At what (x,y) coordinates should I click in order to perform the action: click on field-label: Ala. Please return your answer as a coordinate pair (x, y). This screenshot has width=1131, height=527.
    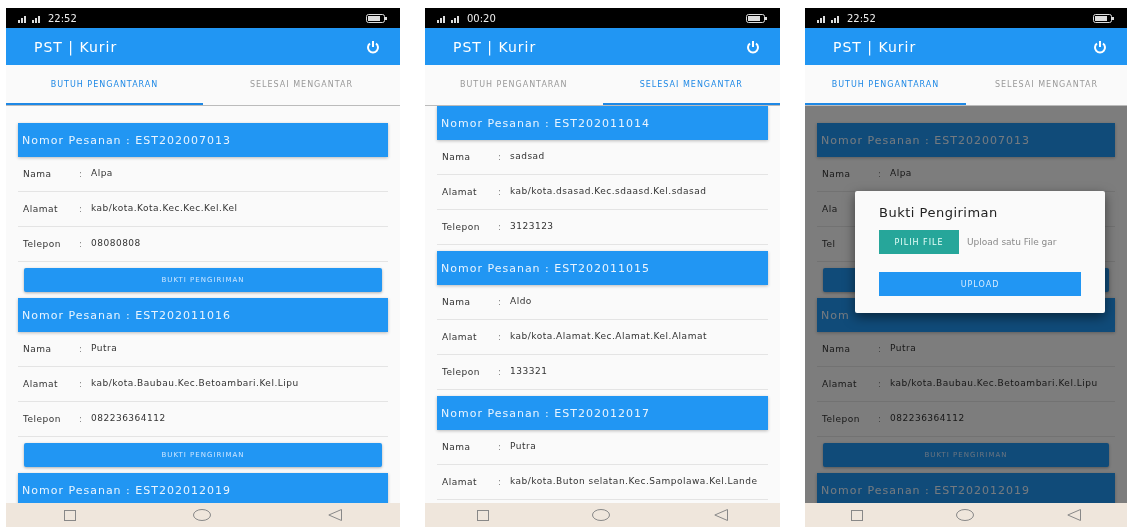
    Looking at the image, I should click on (830, 209).